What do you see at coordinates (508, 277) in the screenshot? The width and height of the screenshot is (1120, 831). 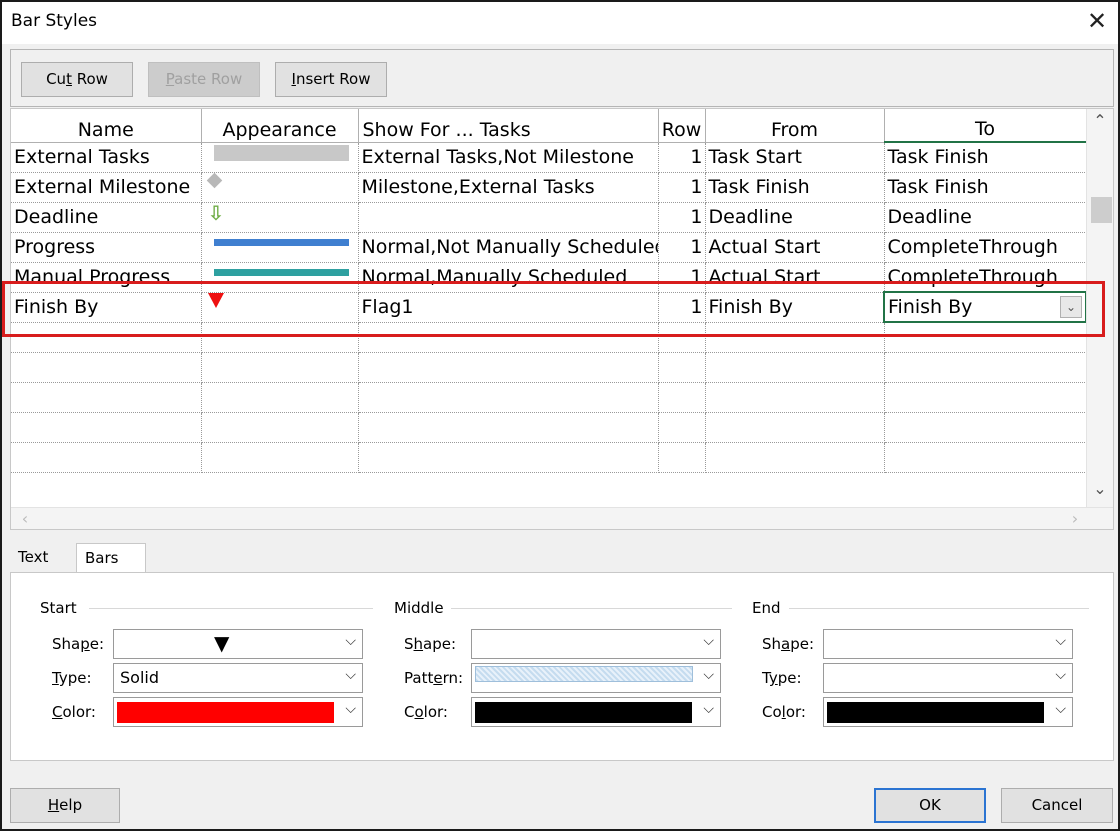 I see `cell-show-for: Normal,Manually Scheduled` at bounding box center [508, 277].